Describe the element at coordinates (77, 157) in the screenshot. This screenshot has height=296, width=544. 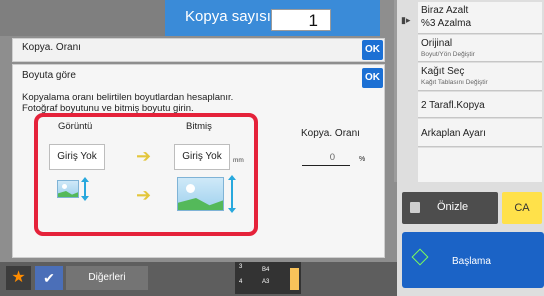
I see `image-size-input: Giriş Yok` at that location.